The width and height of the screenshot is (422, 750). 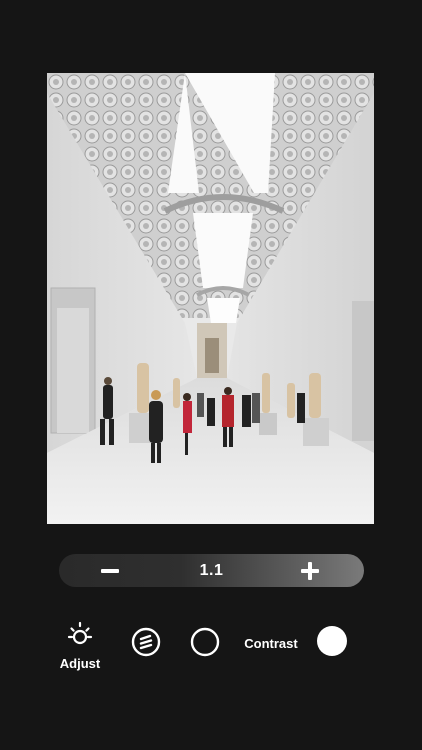 I want to click on circle-outline-icon, so click(x=205, y=642).